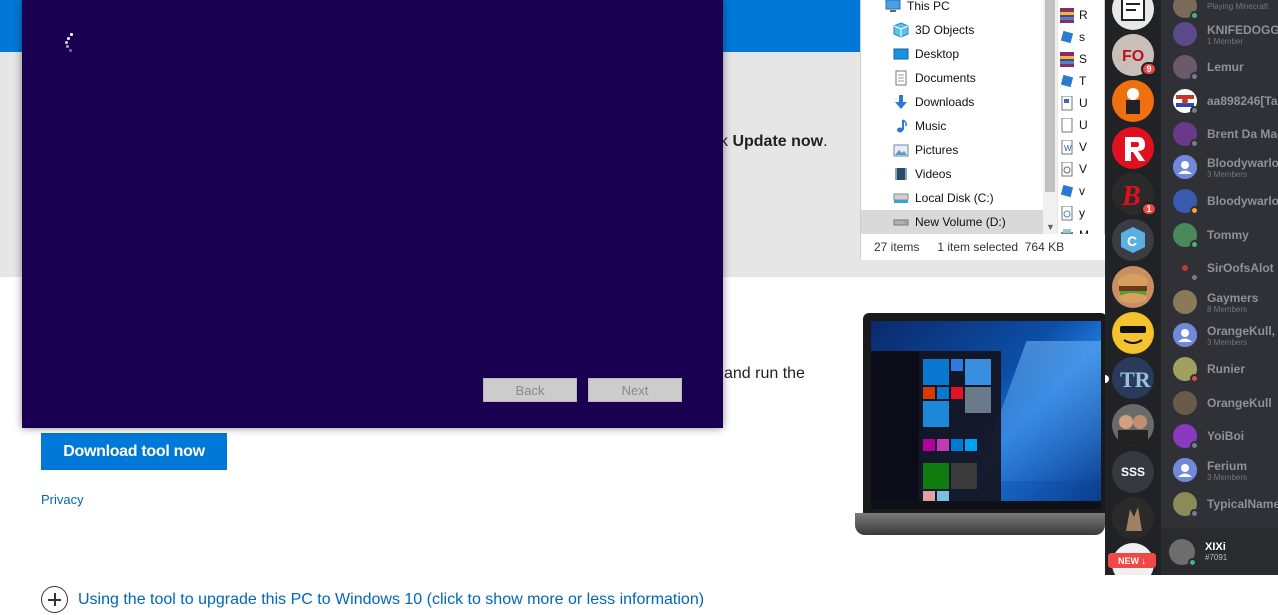 Image resolution: width=1278 pixels, height=615 pixels. I want to click on pictures-icon, so click(901, 150).